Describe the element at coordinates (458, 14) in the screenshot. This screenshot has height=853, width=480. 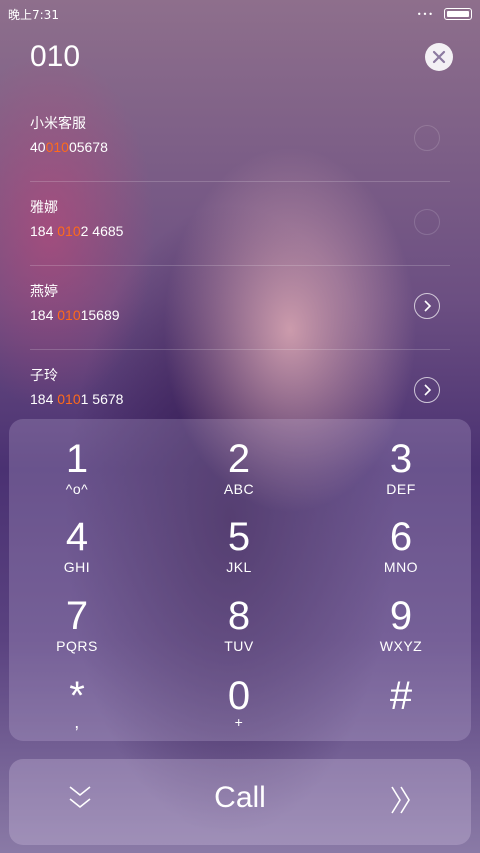
I see `battery-icon` at that location.